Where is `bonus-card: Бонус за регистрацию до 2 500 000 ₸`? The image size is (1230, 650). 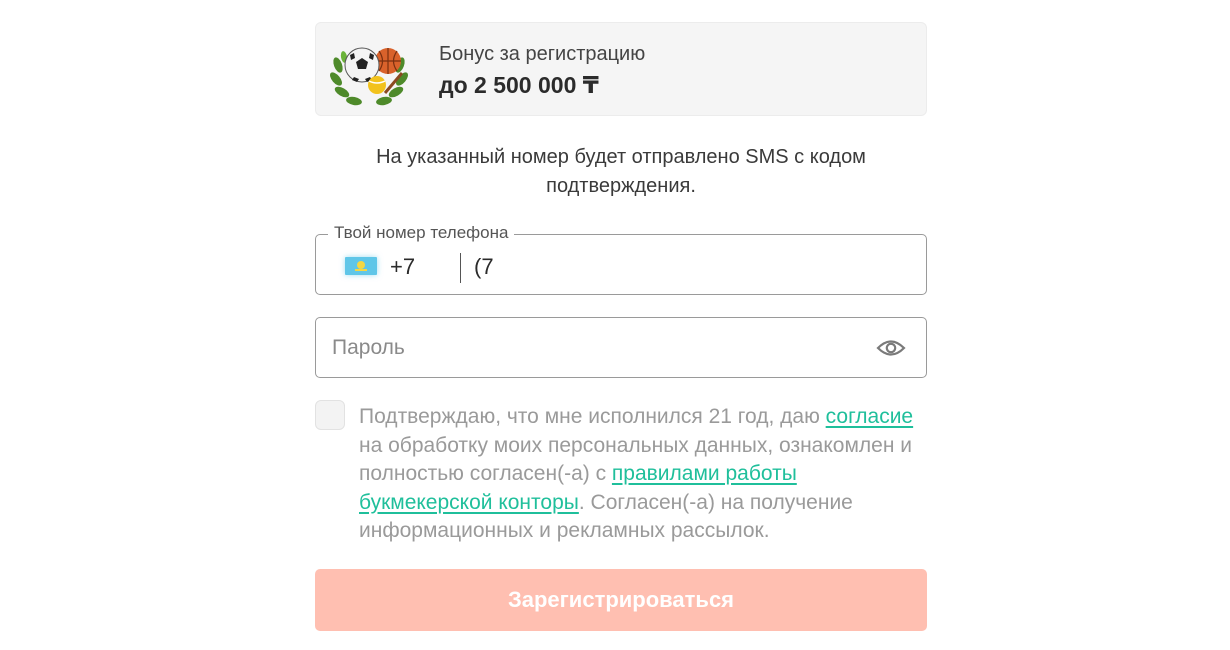
bonus-card: Бонус за регистрацию до 2 500 000 ₸ is located at coordinates (621, 69).